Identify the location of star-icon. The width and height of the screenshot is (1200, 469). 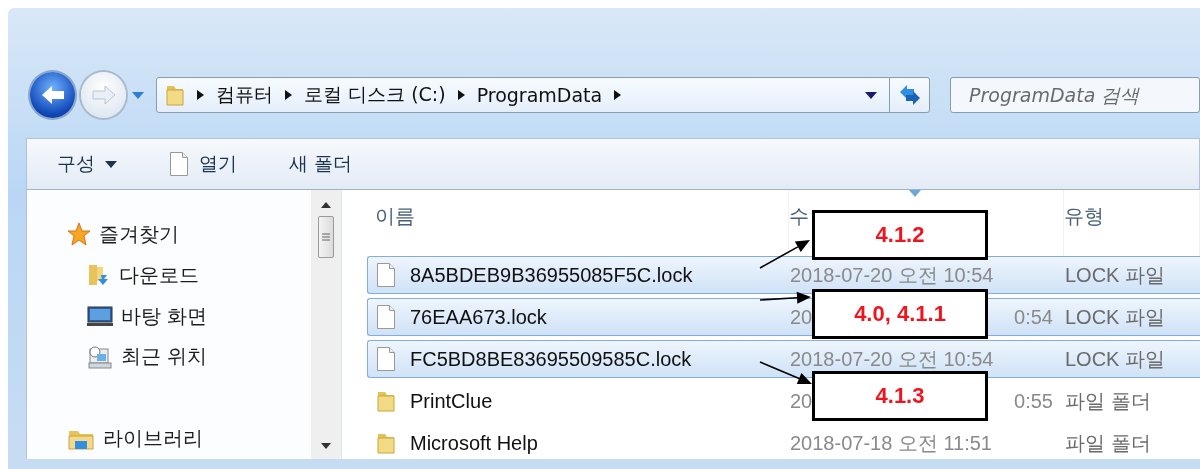
(79, 234).